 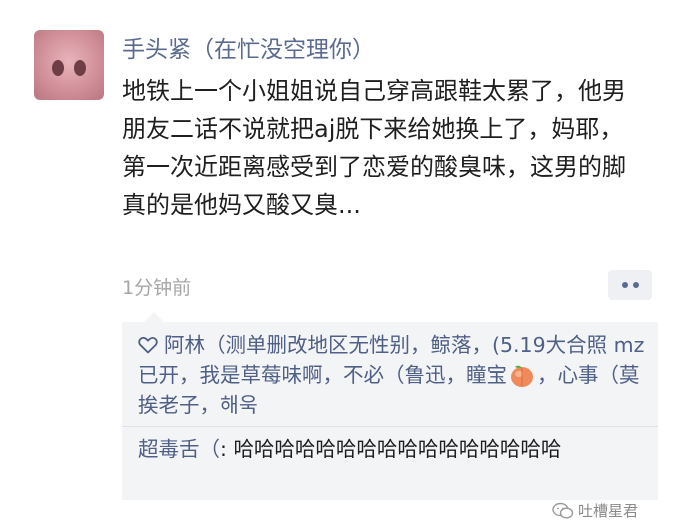 I want to click on comment-text: 哈哈哈哈哈哈哈哈哈哈哈哈哈哈哈哈, so click(x=397, y=449).